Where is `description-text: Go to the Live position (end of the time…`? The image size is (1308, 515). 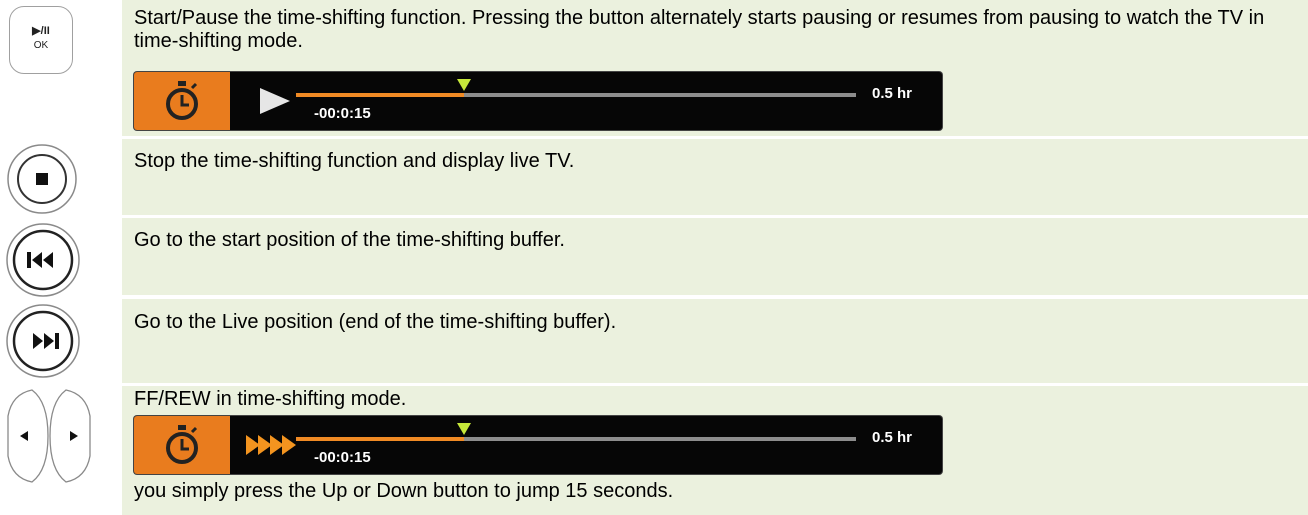
description-text: Go to the Live position (end of the time… is located at coordinates (375, 322).